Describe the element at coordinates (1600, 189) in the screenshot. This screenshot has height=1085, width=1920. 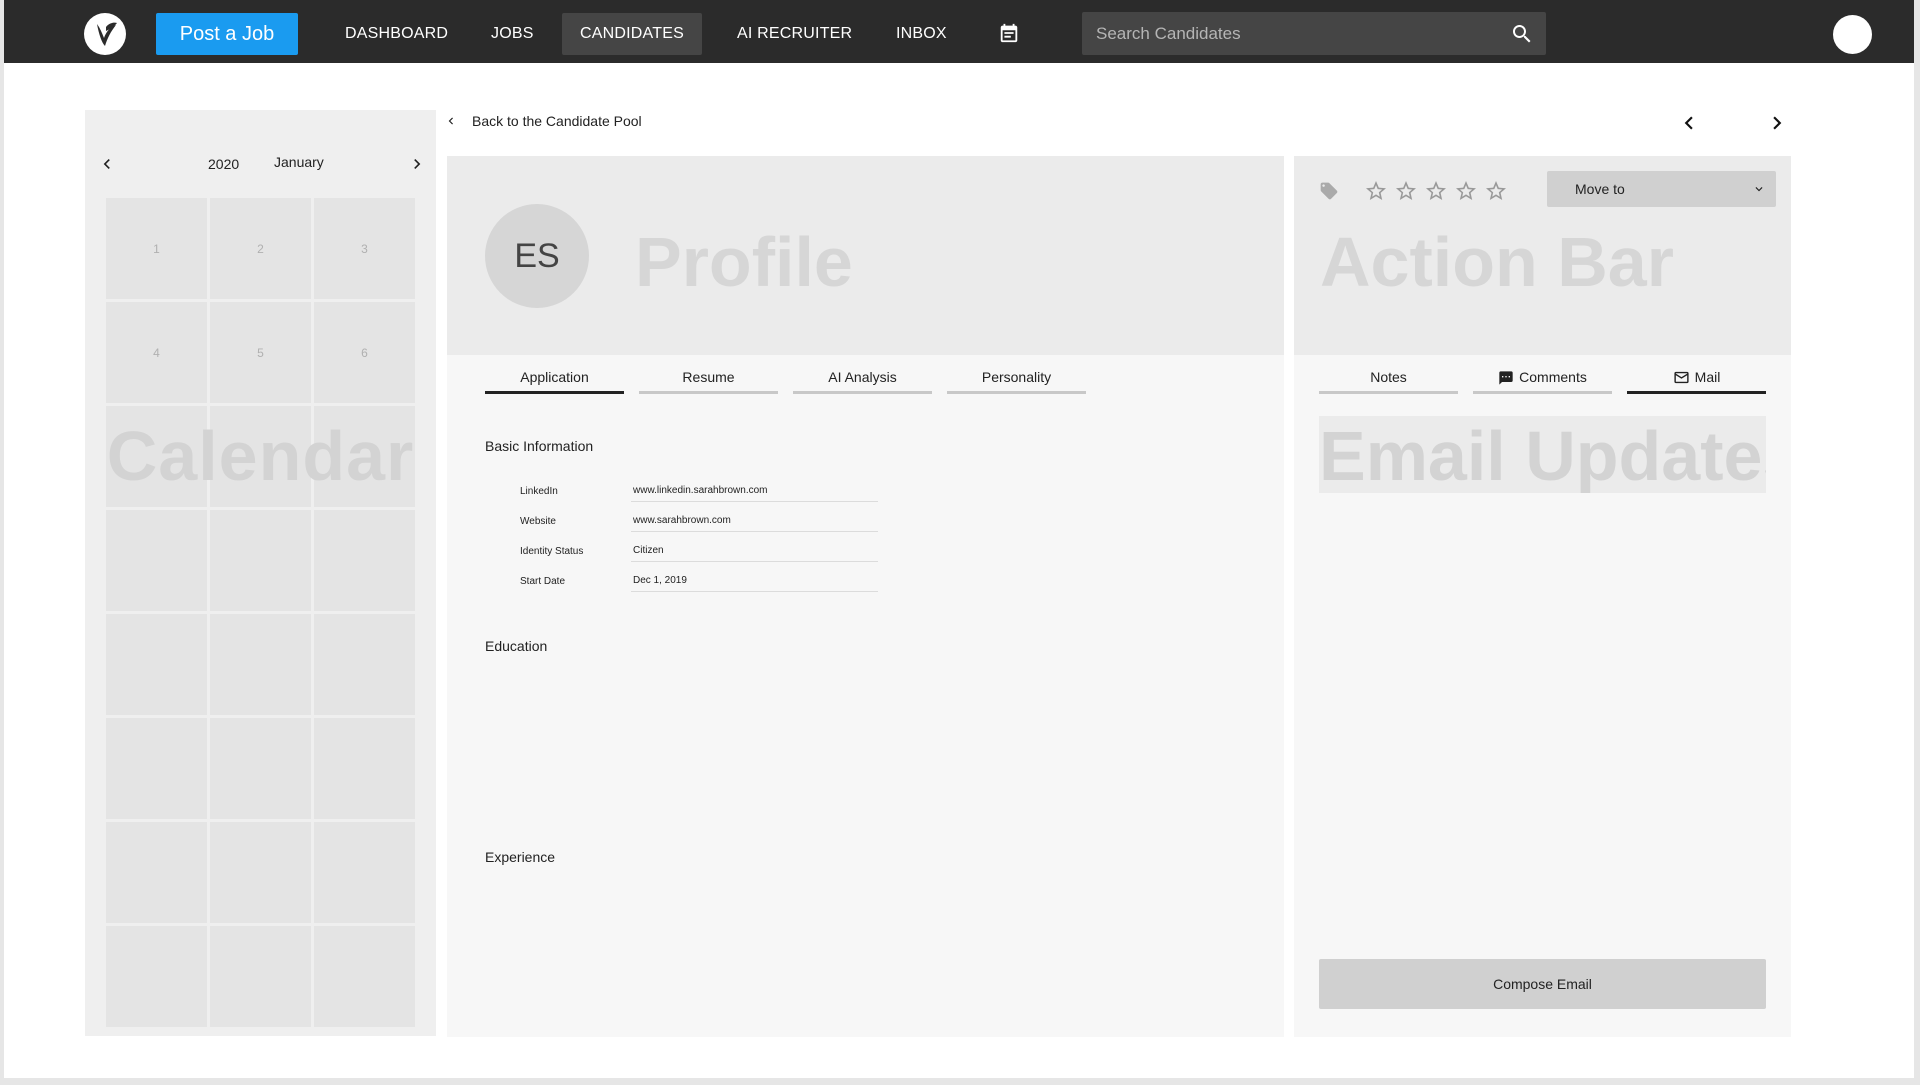
I see `move-to-label: Move to` at that location.